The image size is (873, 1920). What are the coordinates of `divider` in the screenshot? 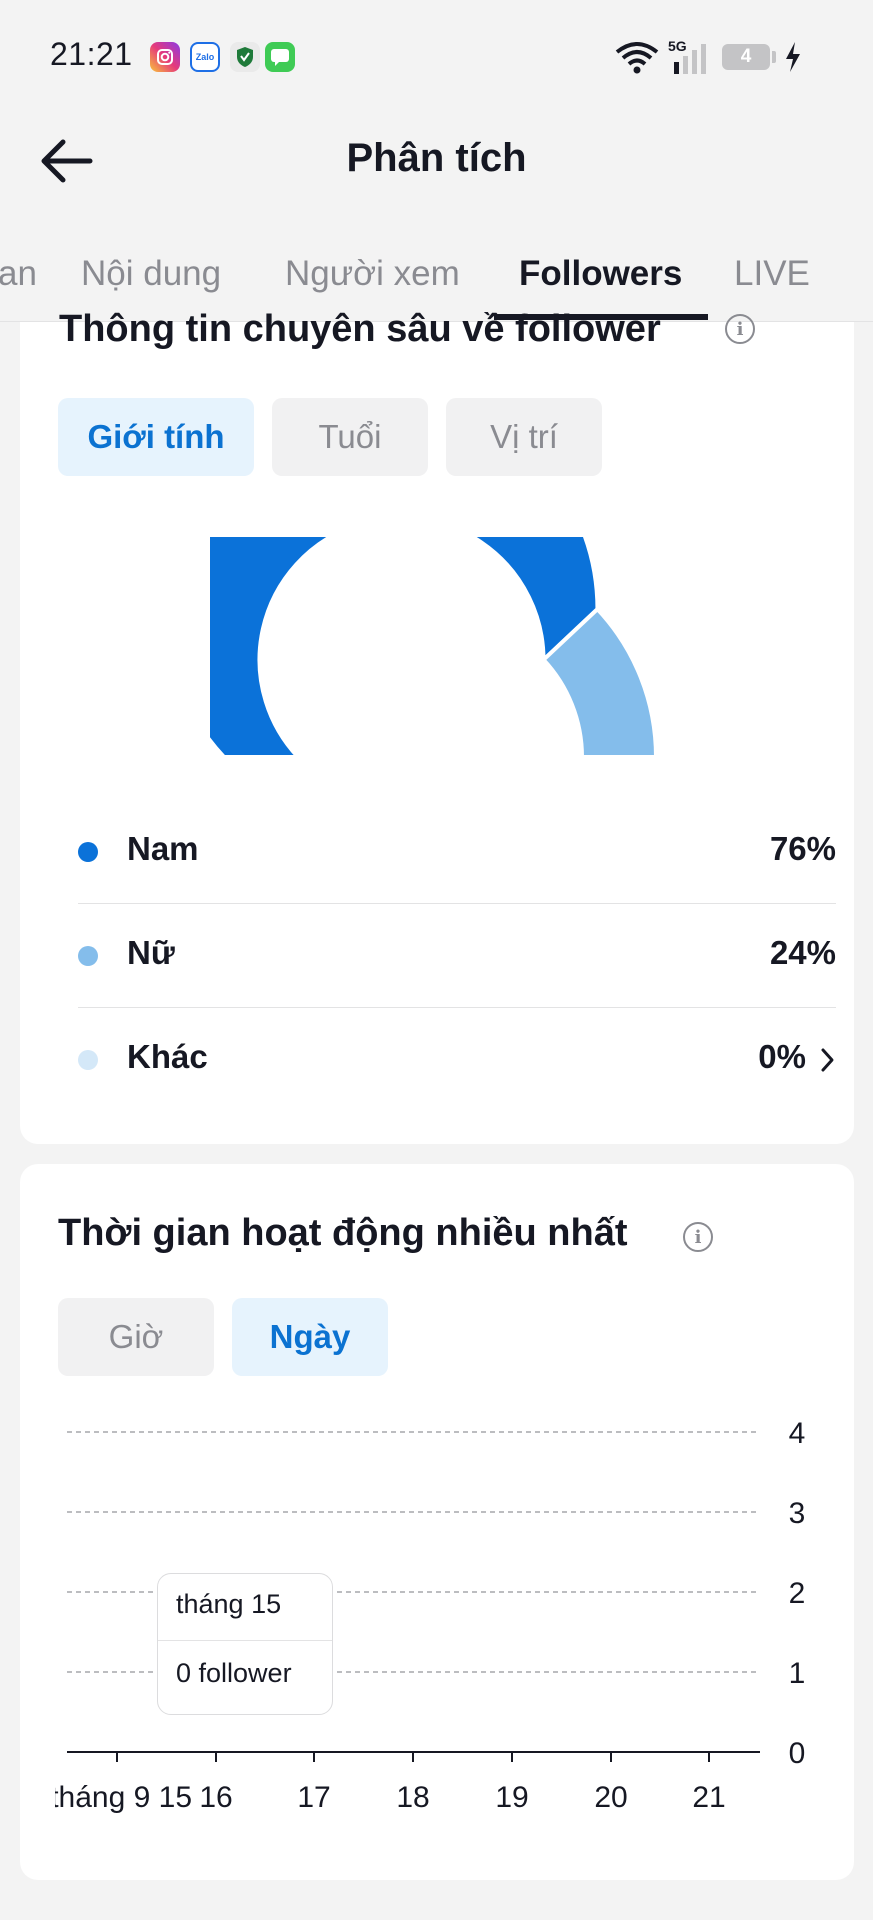 It's located at (245, 1640).